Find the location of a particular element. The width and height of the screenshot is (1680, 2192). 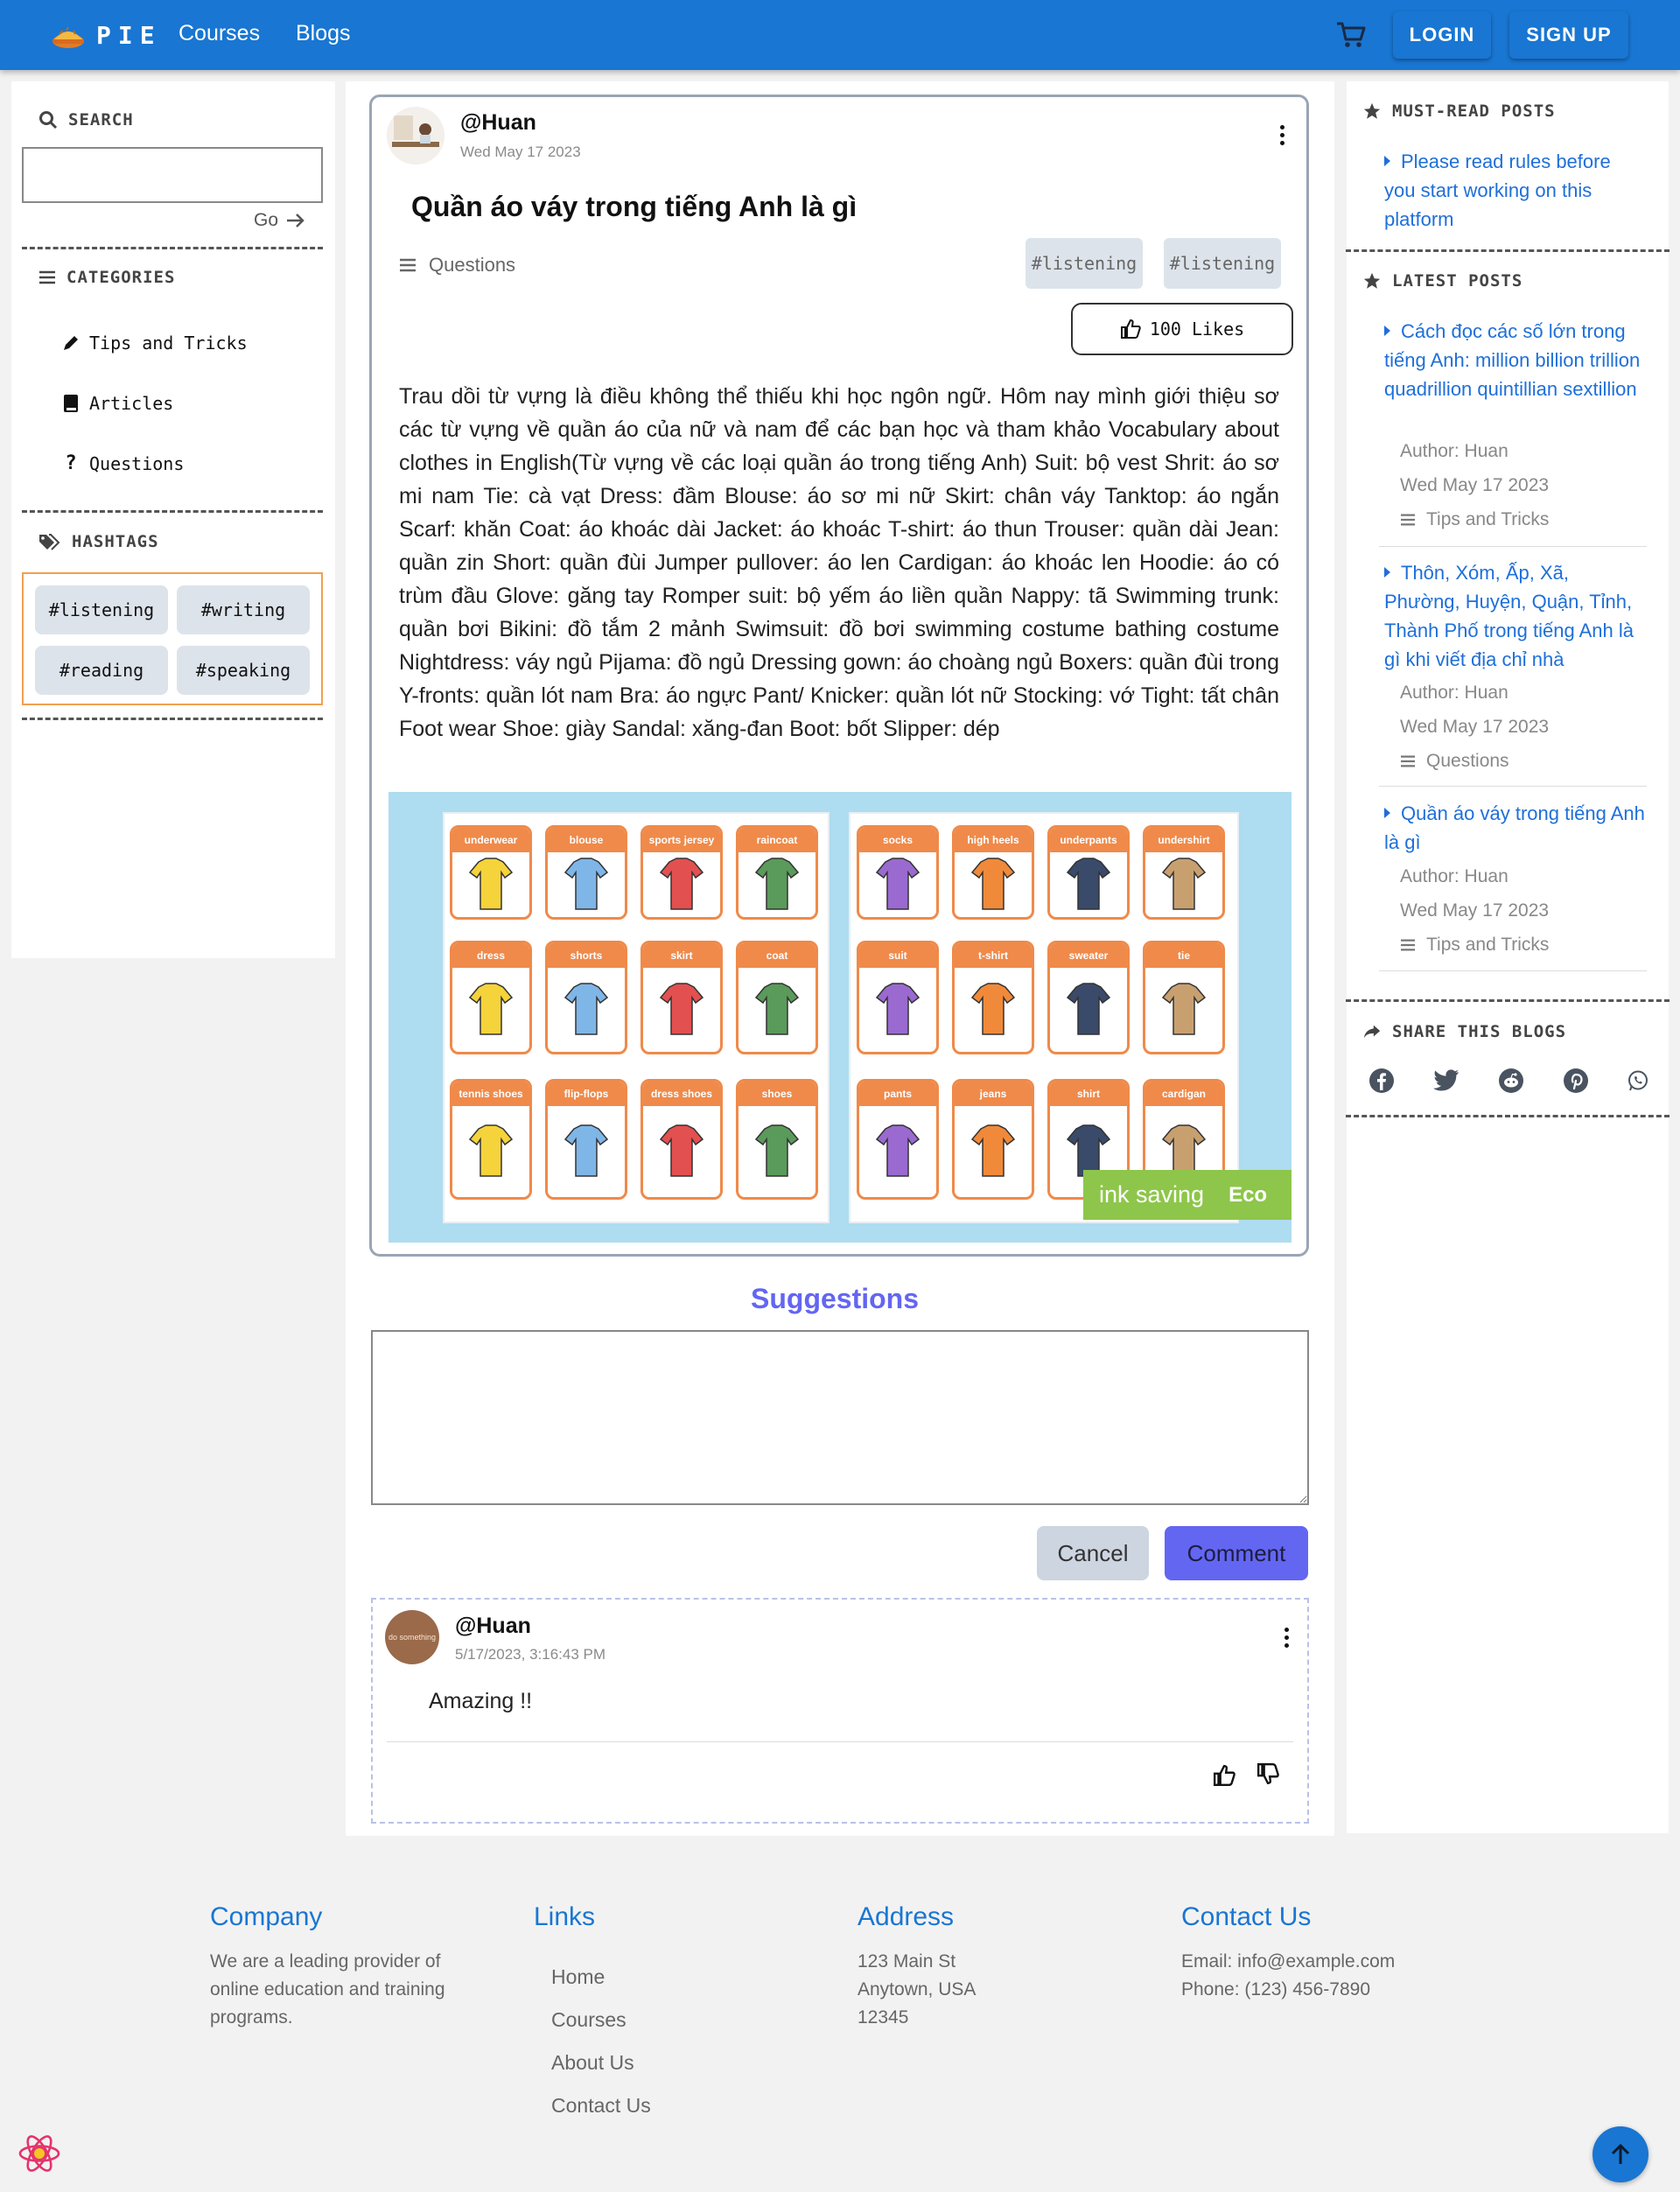

go-button: Go is located at coordinates (280, 221).